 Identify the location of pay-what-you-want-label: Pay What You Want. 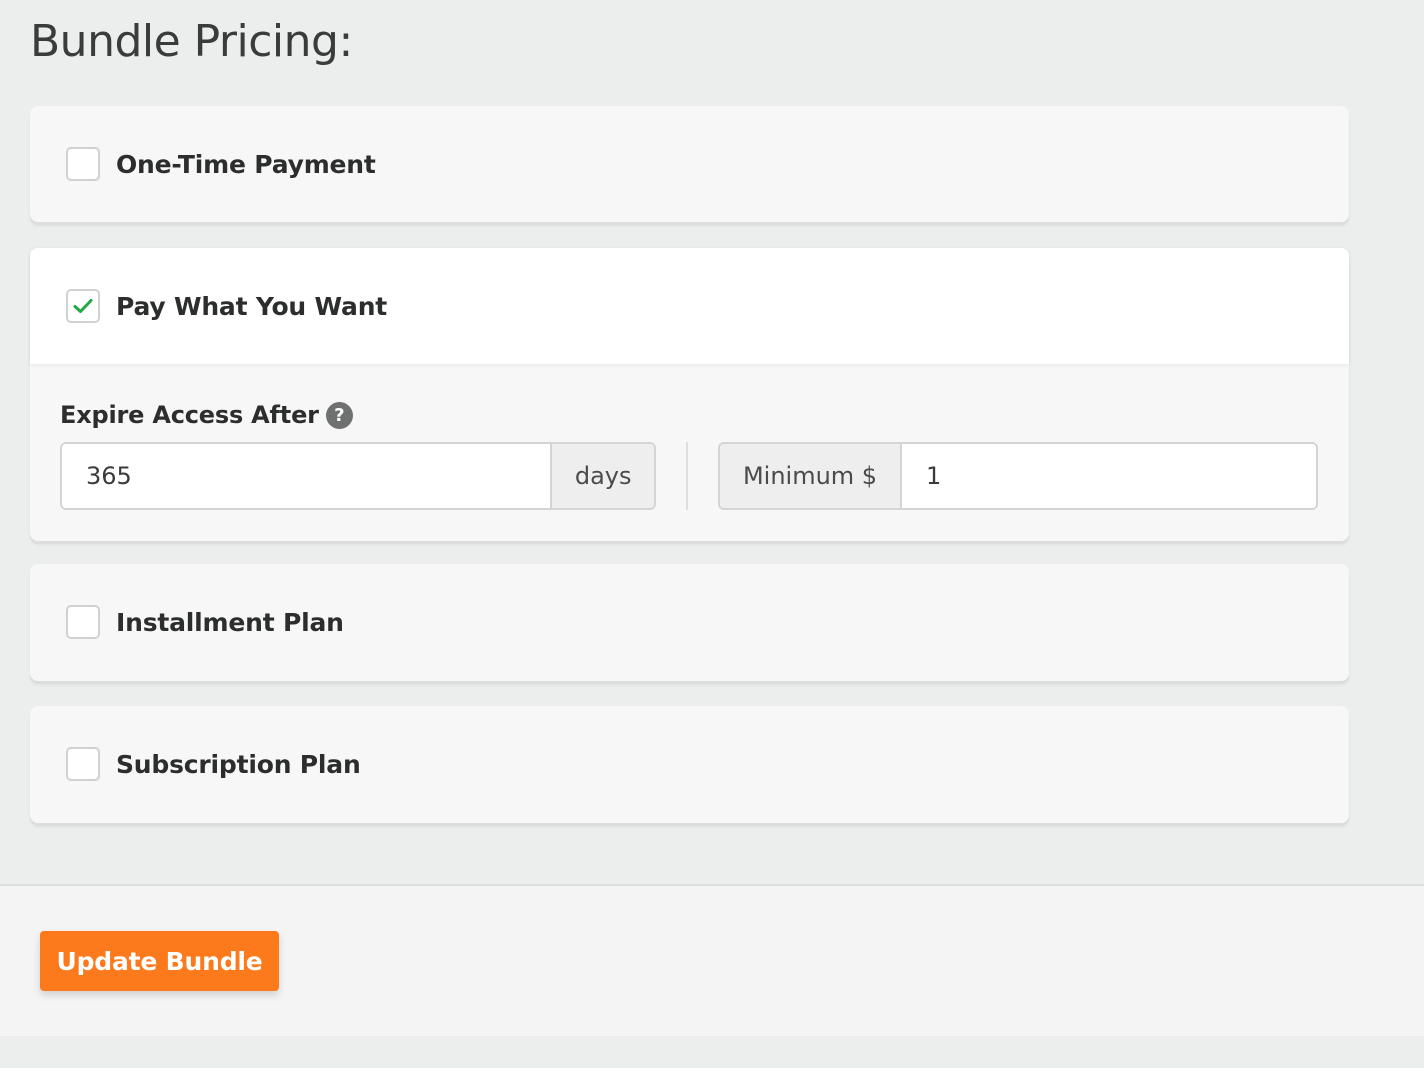
(251, 306).